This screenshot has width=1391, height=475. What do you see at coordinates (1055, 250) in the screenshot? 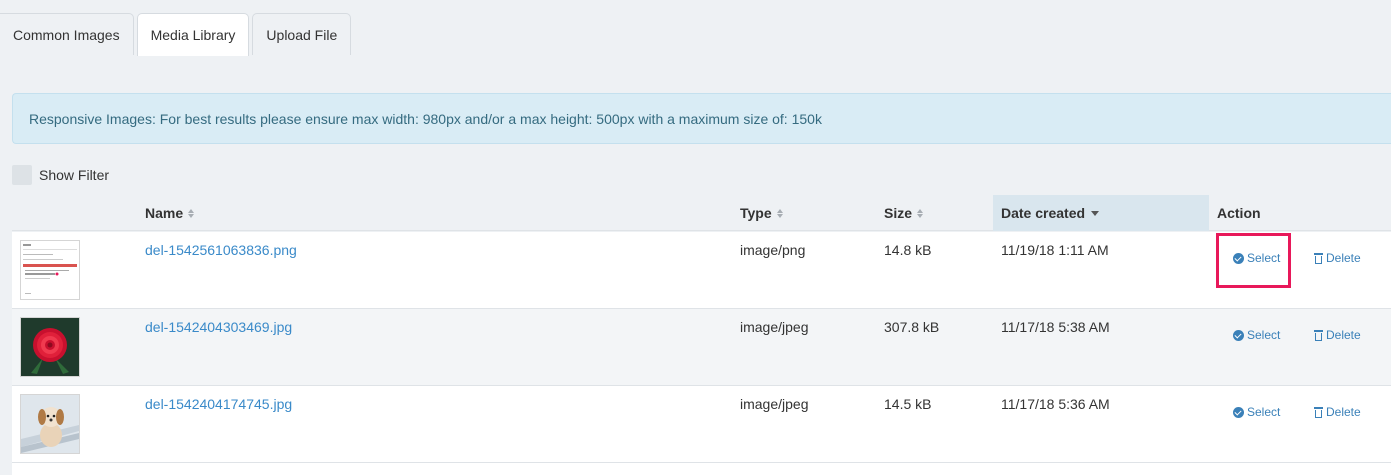
I see `file-date: 11/19/18 1:11 AM` at bounding box center [1055, 250].